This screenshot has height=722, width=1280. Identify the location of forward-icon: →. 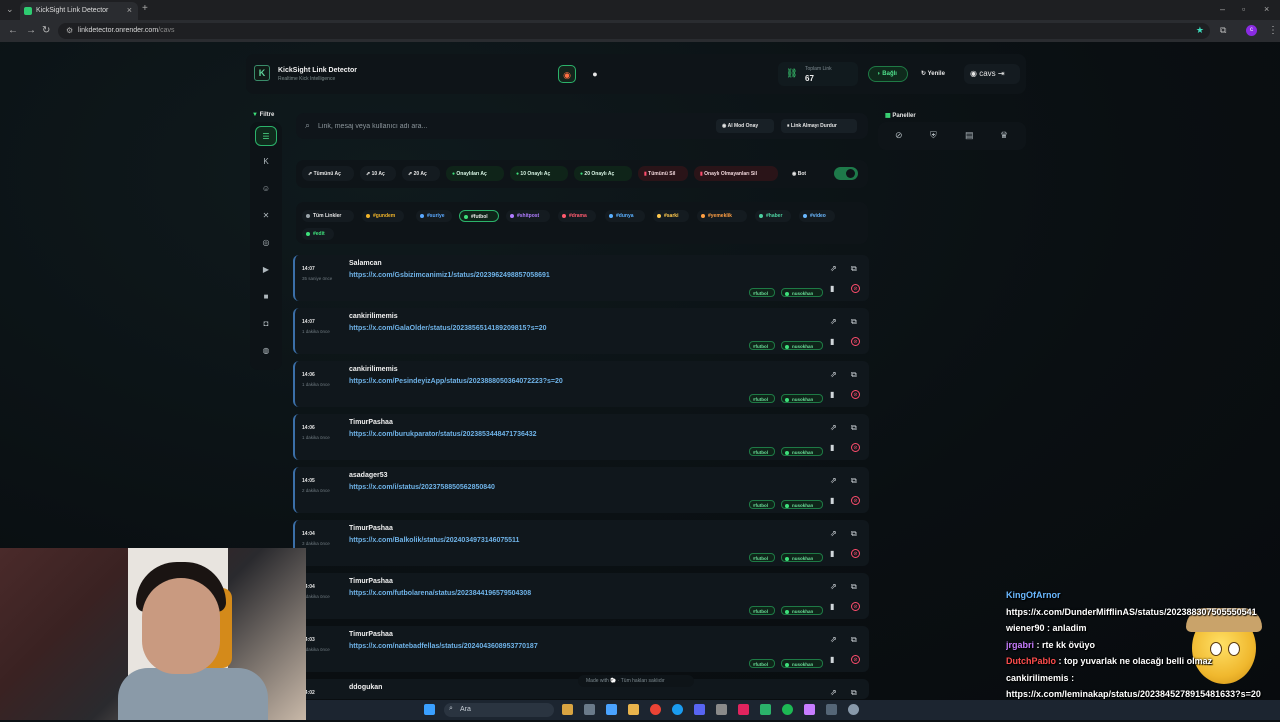
(31, 30).